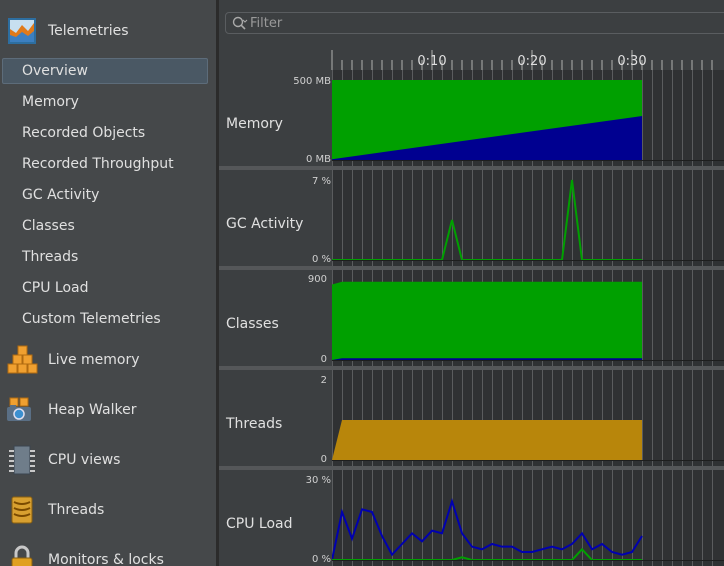  Describe the element at coordinates (88, 31) in the screenshot. I see `sidebar-section-label: Telemetries` at that location.